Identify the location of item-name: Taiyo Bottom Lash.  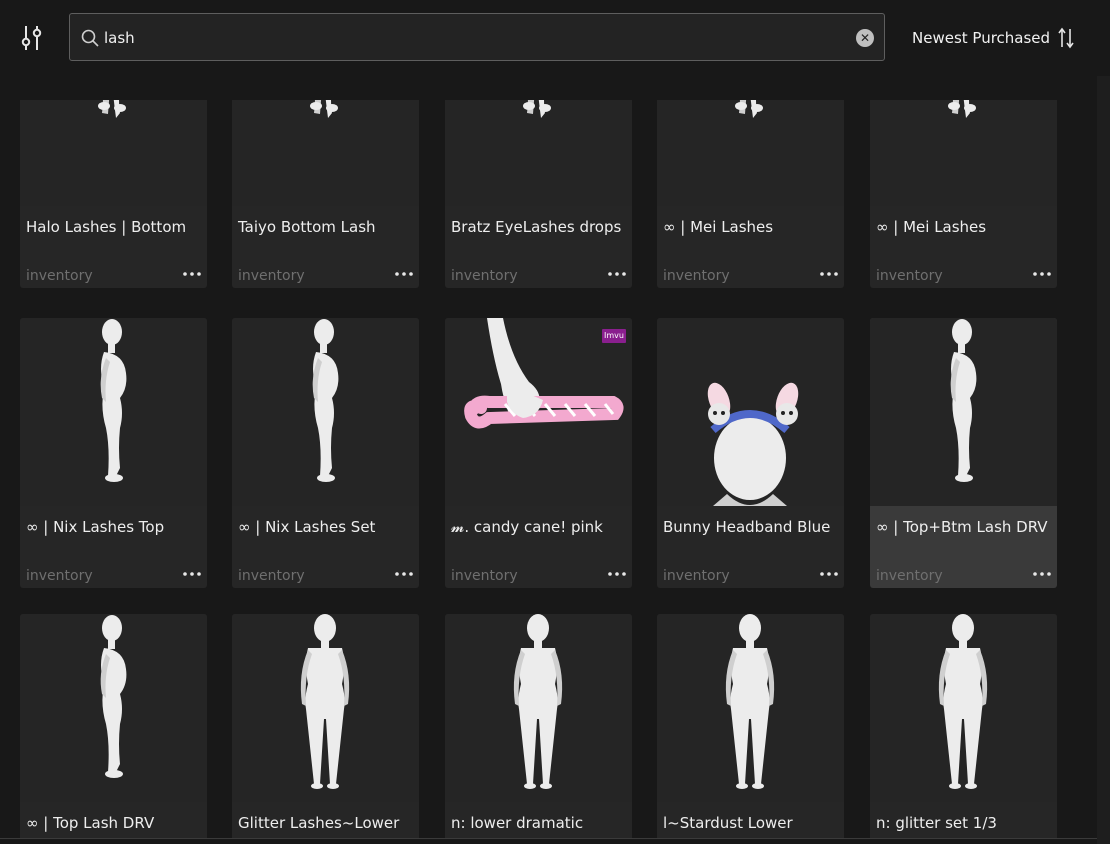
(307, 227).